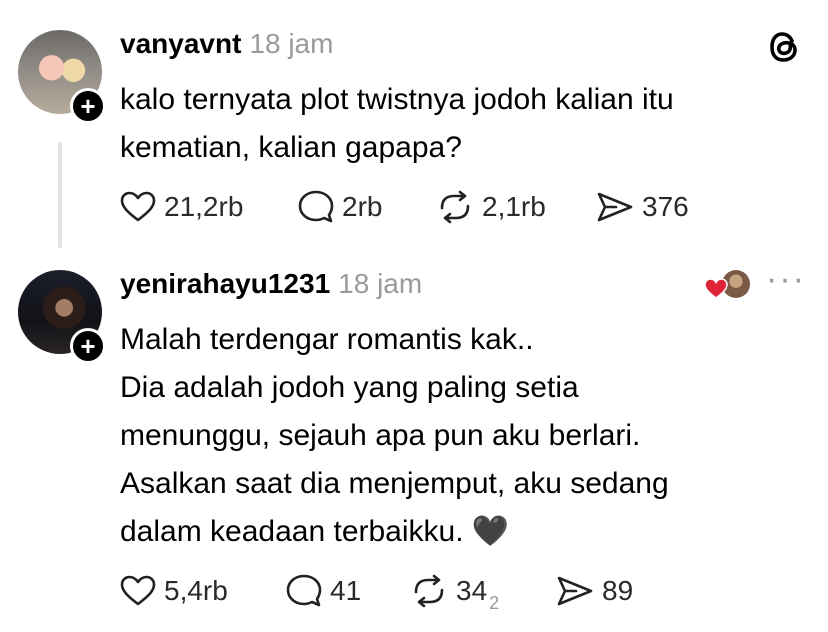 The height and width of the screenshot is (632, 828). Describe the element at coordinates (327, 339) in the screenshot. I see `reply-text-line: Malah terdengar romantis kak..` at that location.